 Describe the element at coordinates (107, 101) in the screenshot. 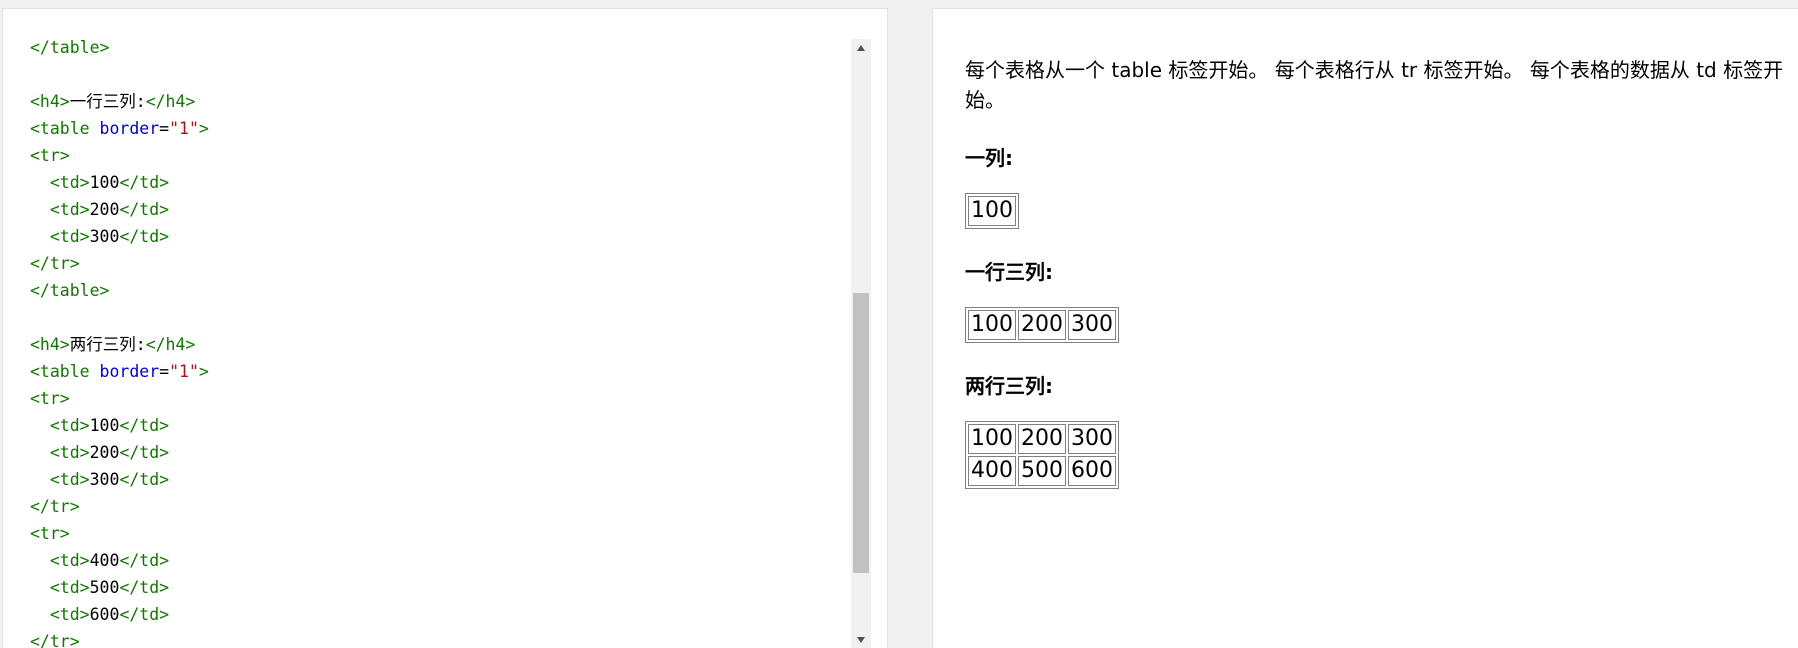

I see `code-token: 一行三列:` at that location.